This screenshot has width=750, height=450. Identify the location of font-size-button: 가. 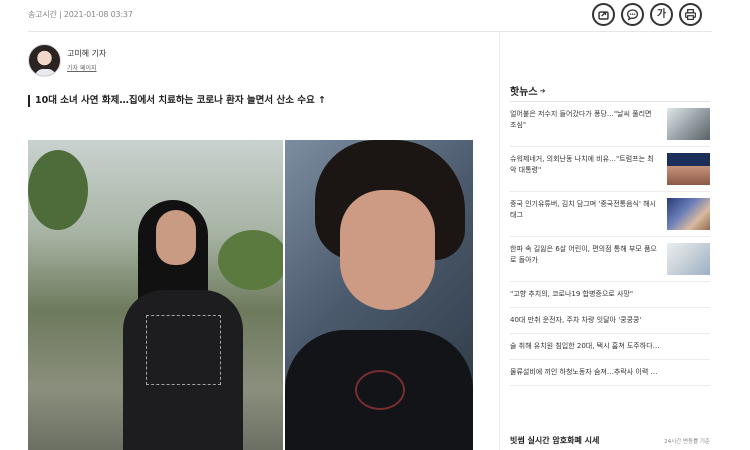
(661, 14).